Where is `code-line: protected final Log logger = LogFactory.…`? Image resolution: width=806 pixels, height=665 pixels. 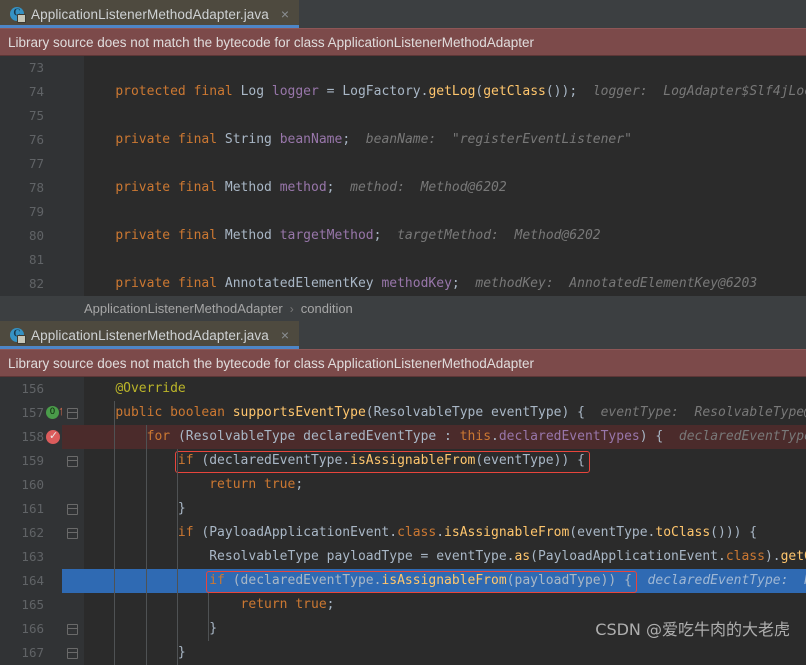
code-line: protected final Log logger = LogFactory.… is located at coordinates (445, 92).